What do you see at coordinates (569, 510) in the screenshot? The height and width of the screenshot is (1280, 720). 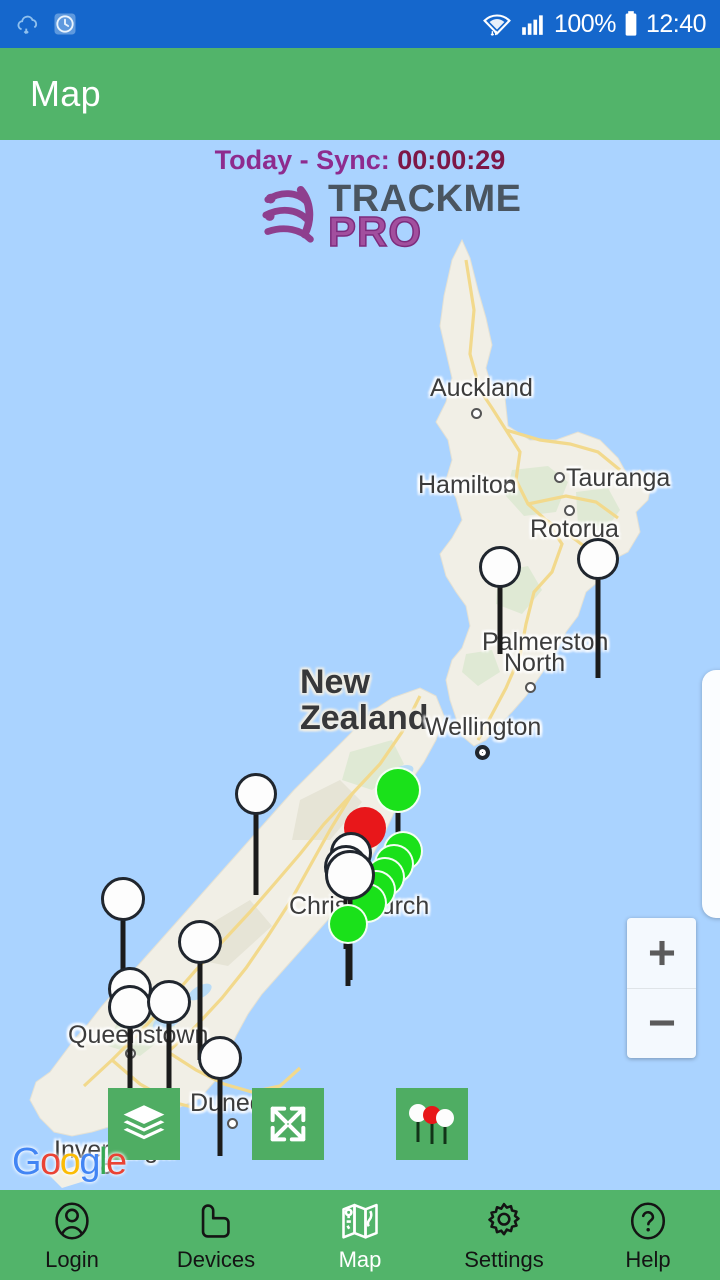 I see `city-dot-rotorua` at bounding box center [569, 510].